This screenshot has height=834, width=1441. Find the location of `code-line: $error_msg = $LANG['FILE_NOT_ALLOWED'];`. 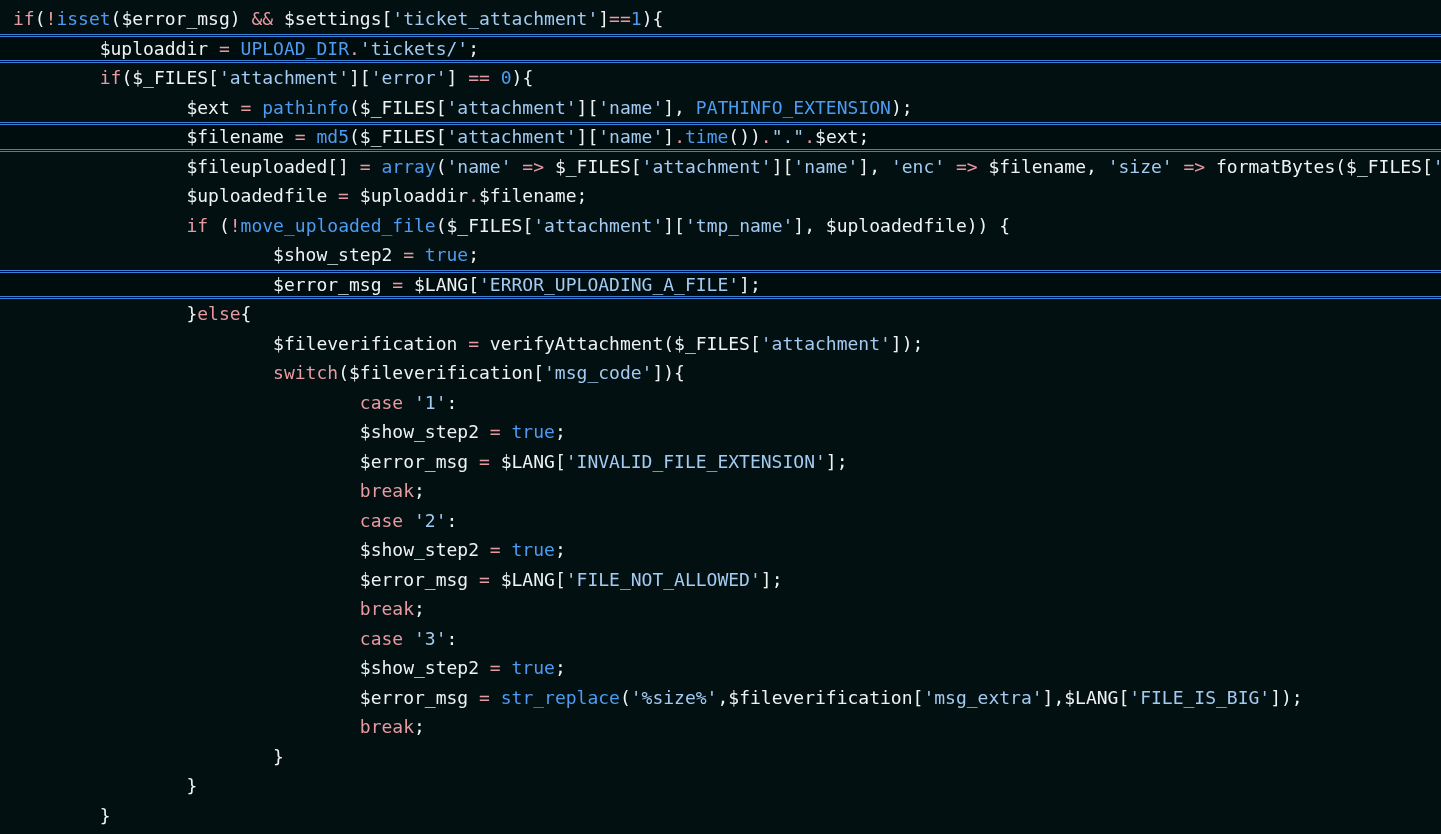

code-line: $error_msg = $LANG['FILE_NOT_ALLOWED']; is located at coordinates (571, 579).